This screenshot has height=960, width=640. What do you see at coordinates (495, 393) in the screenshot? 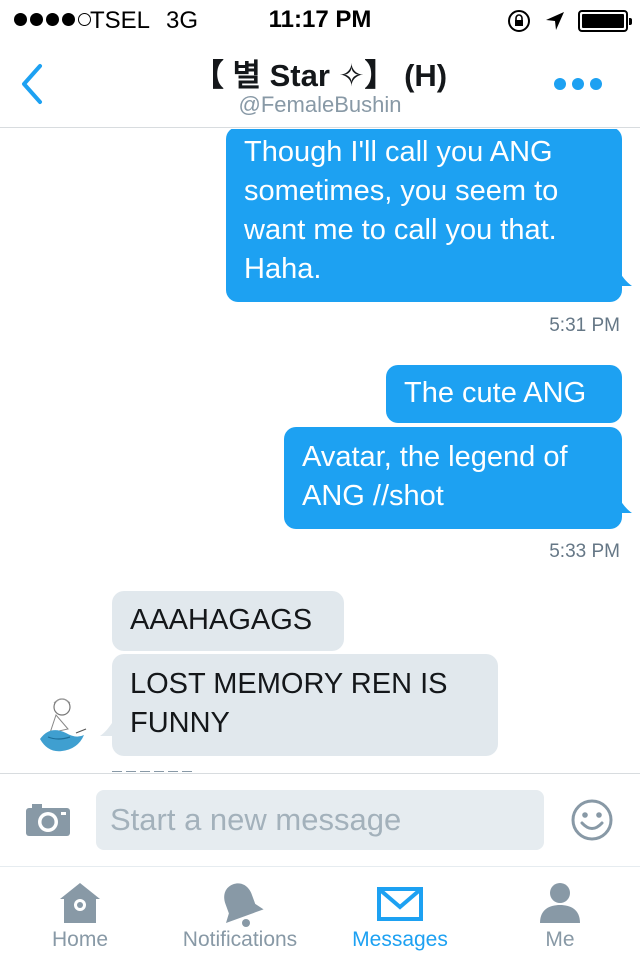
I see `message-text: The cute ANG` at bounding box center [495, 393].